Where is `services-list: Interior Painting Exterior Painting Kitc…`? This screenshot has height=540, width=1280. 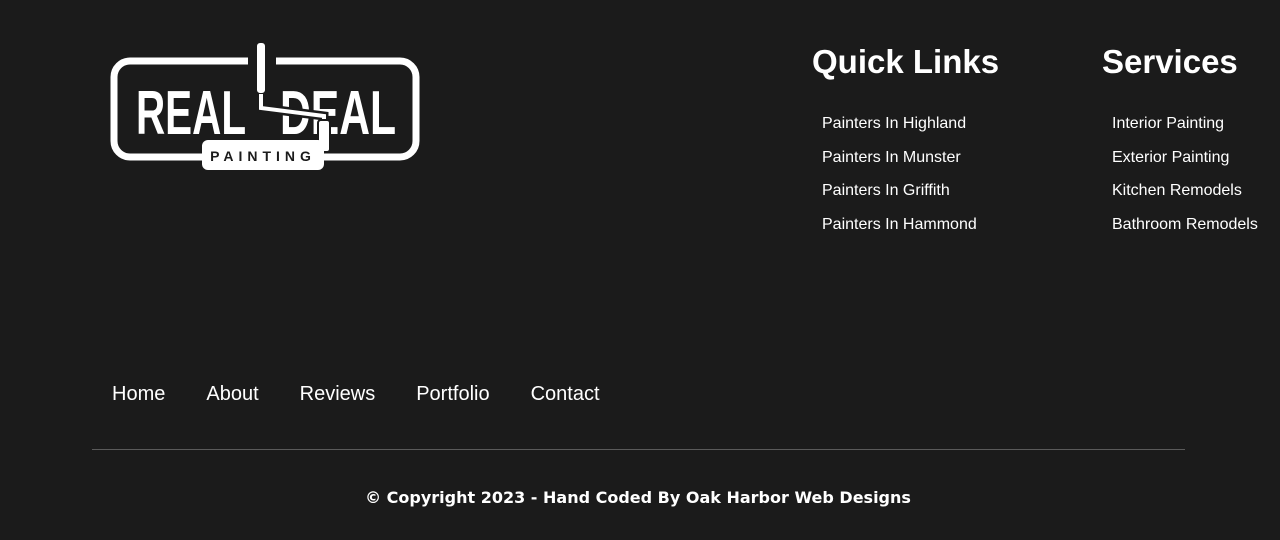 services-list: Interior Painting Exterior Painting Kitc… is located at coordinates (1185, 174).